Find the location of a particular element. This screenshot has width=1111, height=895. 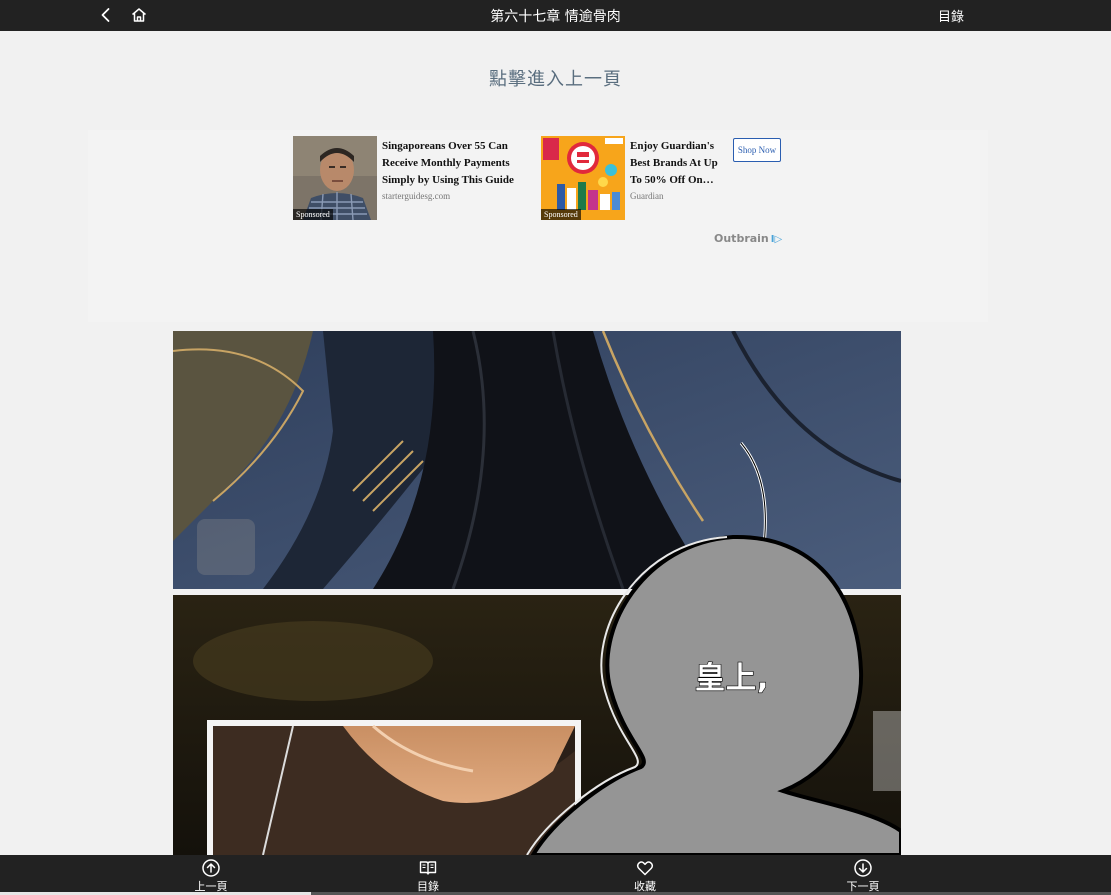

adchoices-icon: I▷ is located at coordinates (776, 239).